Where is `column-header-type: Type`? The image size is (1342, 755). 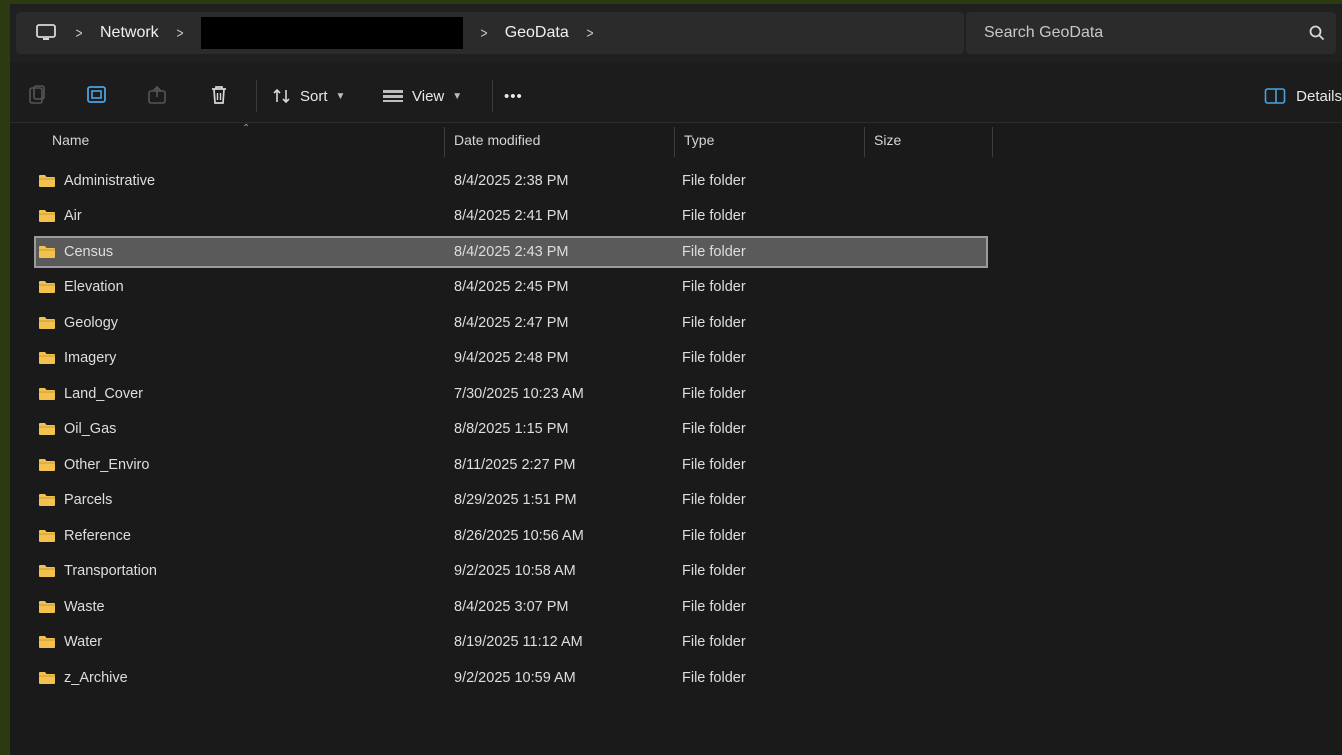 column-header-type: Type is located at coordinates (699, 140).